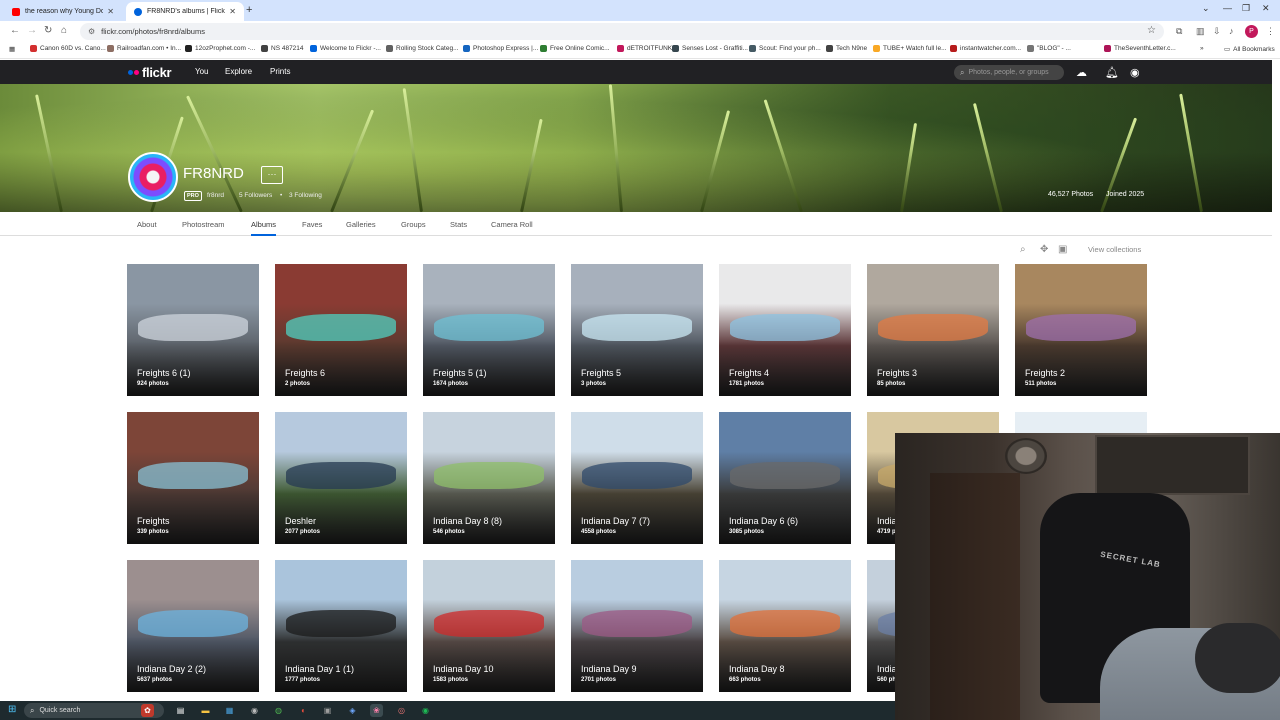 The image size is (1280, 720). Describe the element at coordinates (203, 224) in the screenshot. I see `tab-photostream: Photostream` at that location.